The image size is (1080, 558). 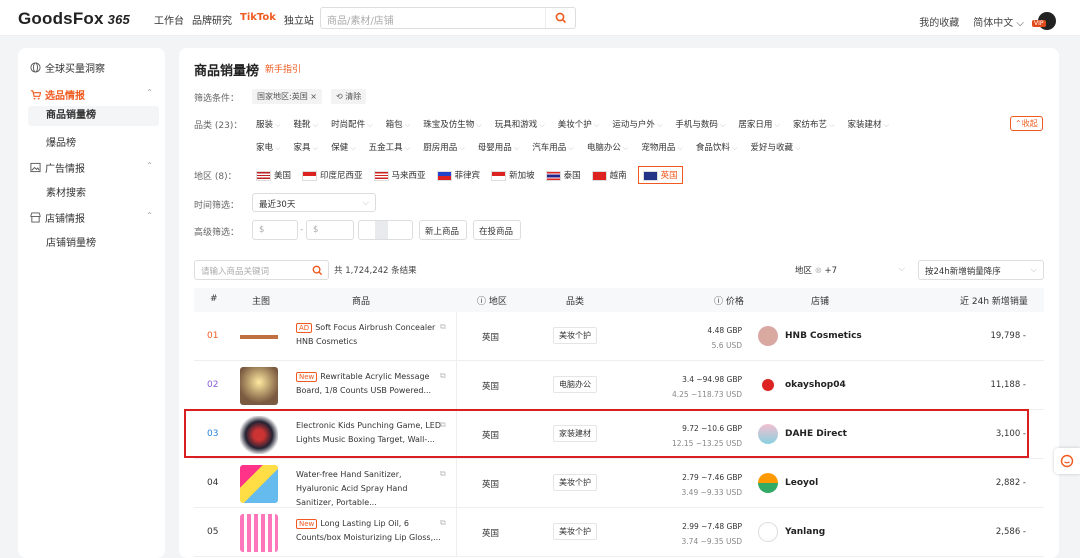 What do you see at coordinates (939, 21) in the screenshot?
I see `my-favorites-link: 我的收藏` at bounding box center [939, 21].